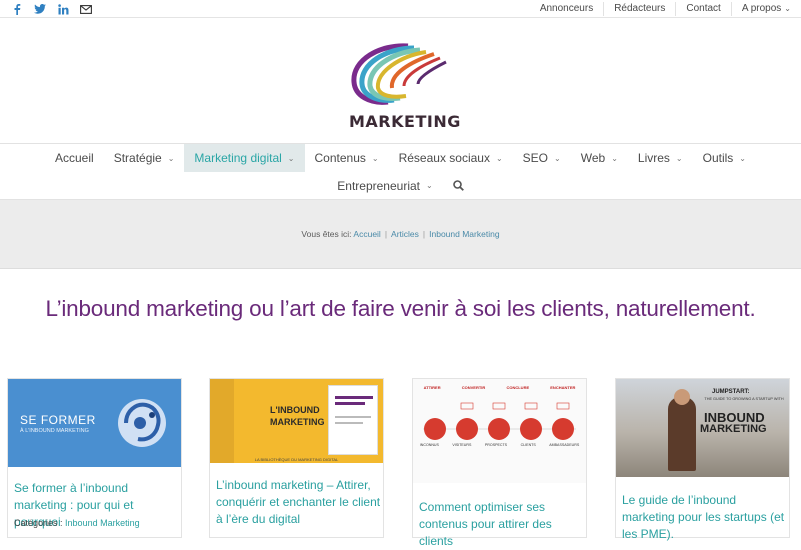  Describe the element at coordinates (238, 158) in the screenshot. I see `nav-item-label: Marketing digital` at that location.